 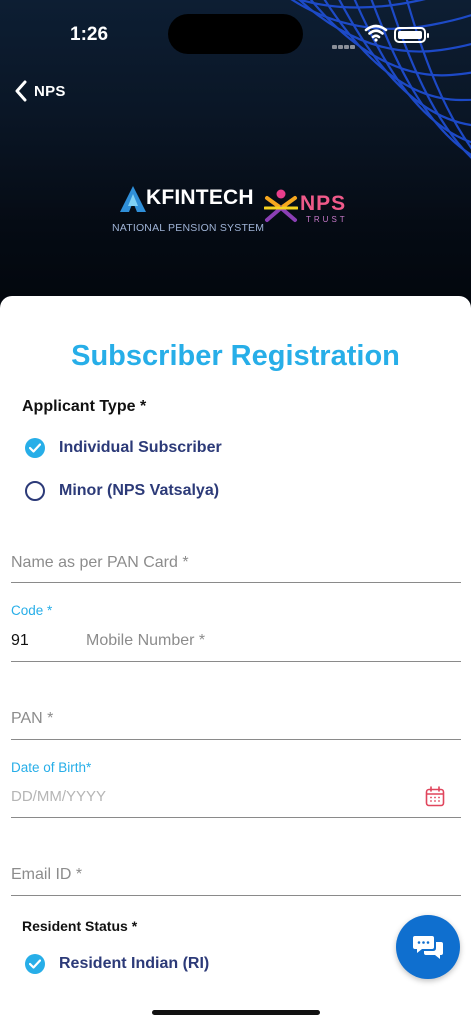 What do you see at coordinates (236, 877) in the screenshot?
I see `email-field: Email ID *` at bounding box center [236, 877].